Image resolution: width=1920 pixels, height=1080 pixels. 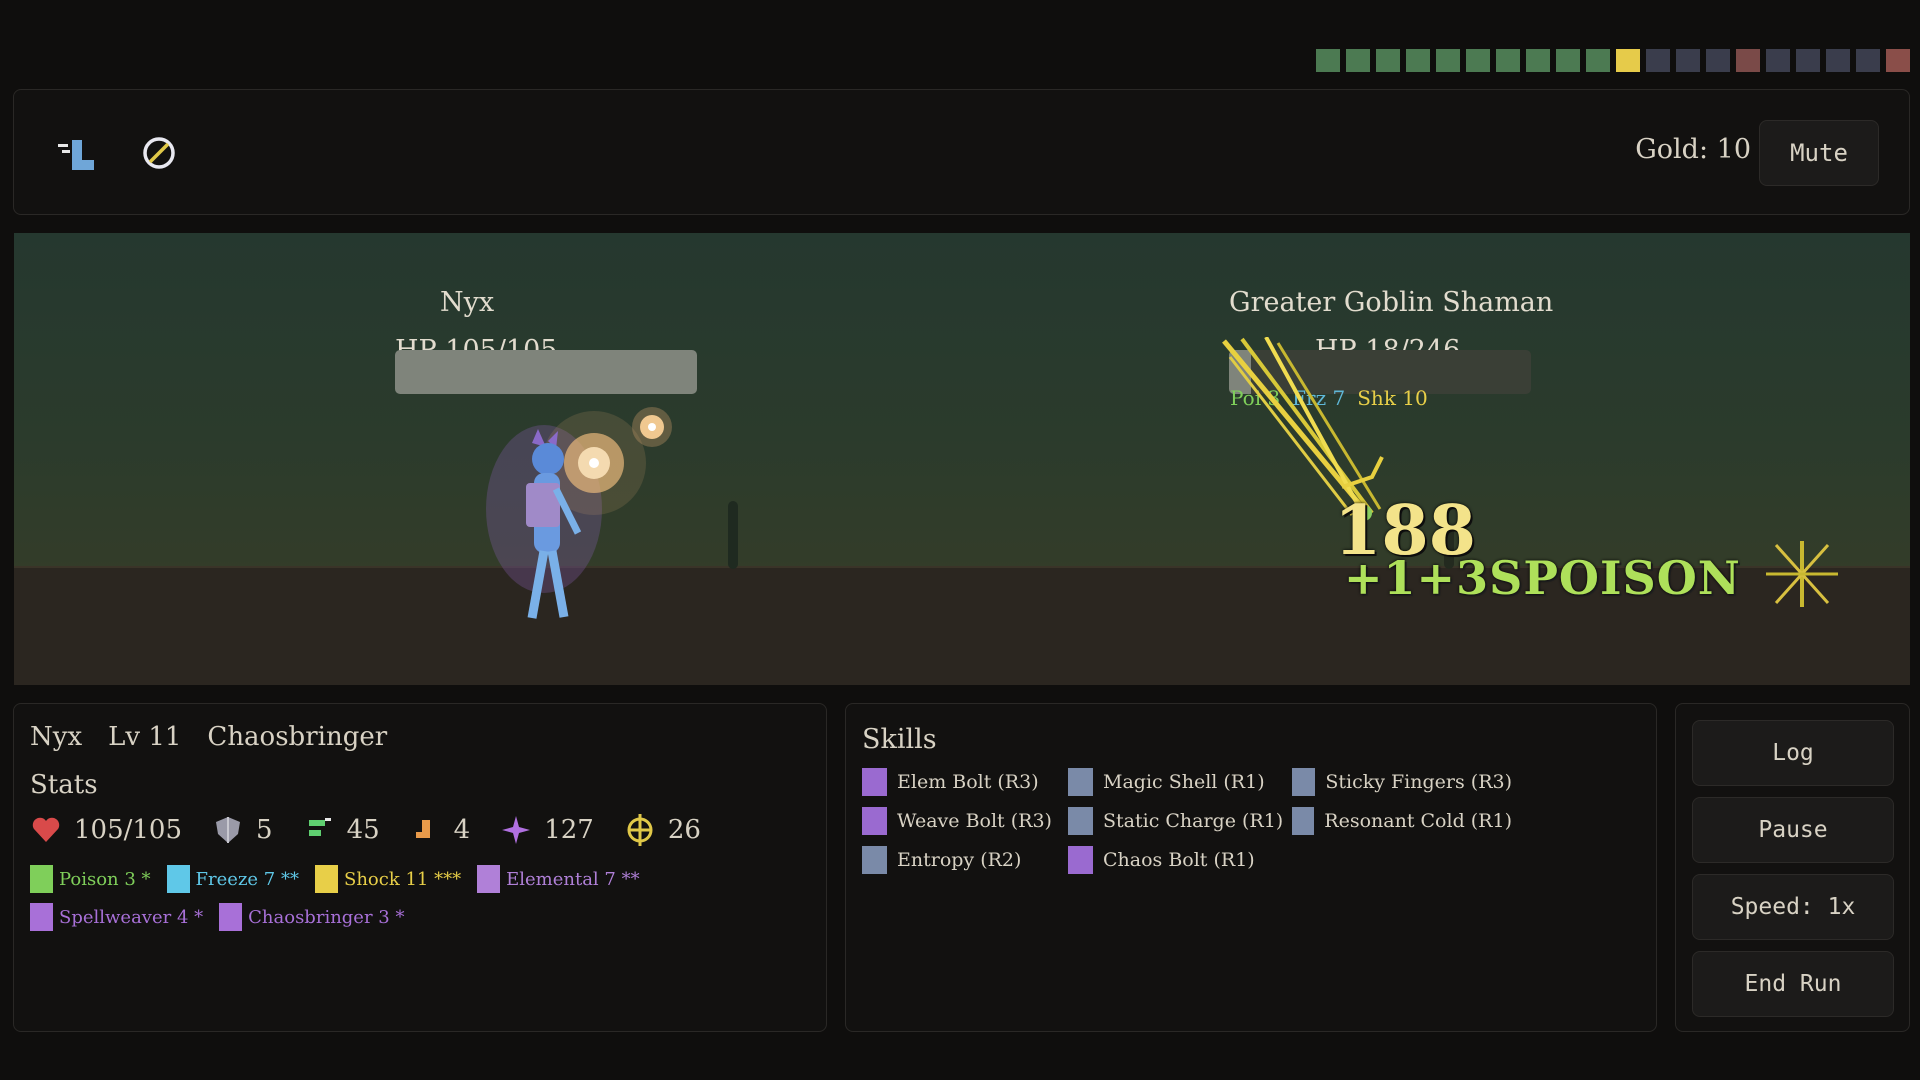 I want to click on stat-value: 26, so click(x=684, y=830).